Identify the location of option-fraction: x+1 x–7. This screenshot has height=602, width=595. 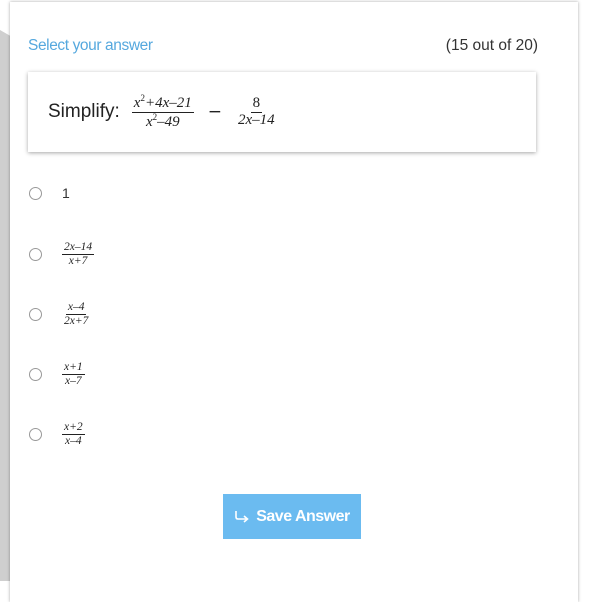
(73, 374).